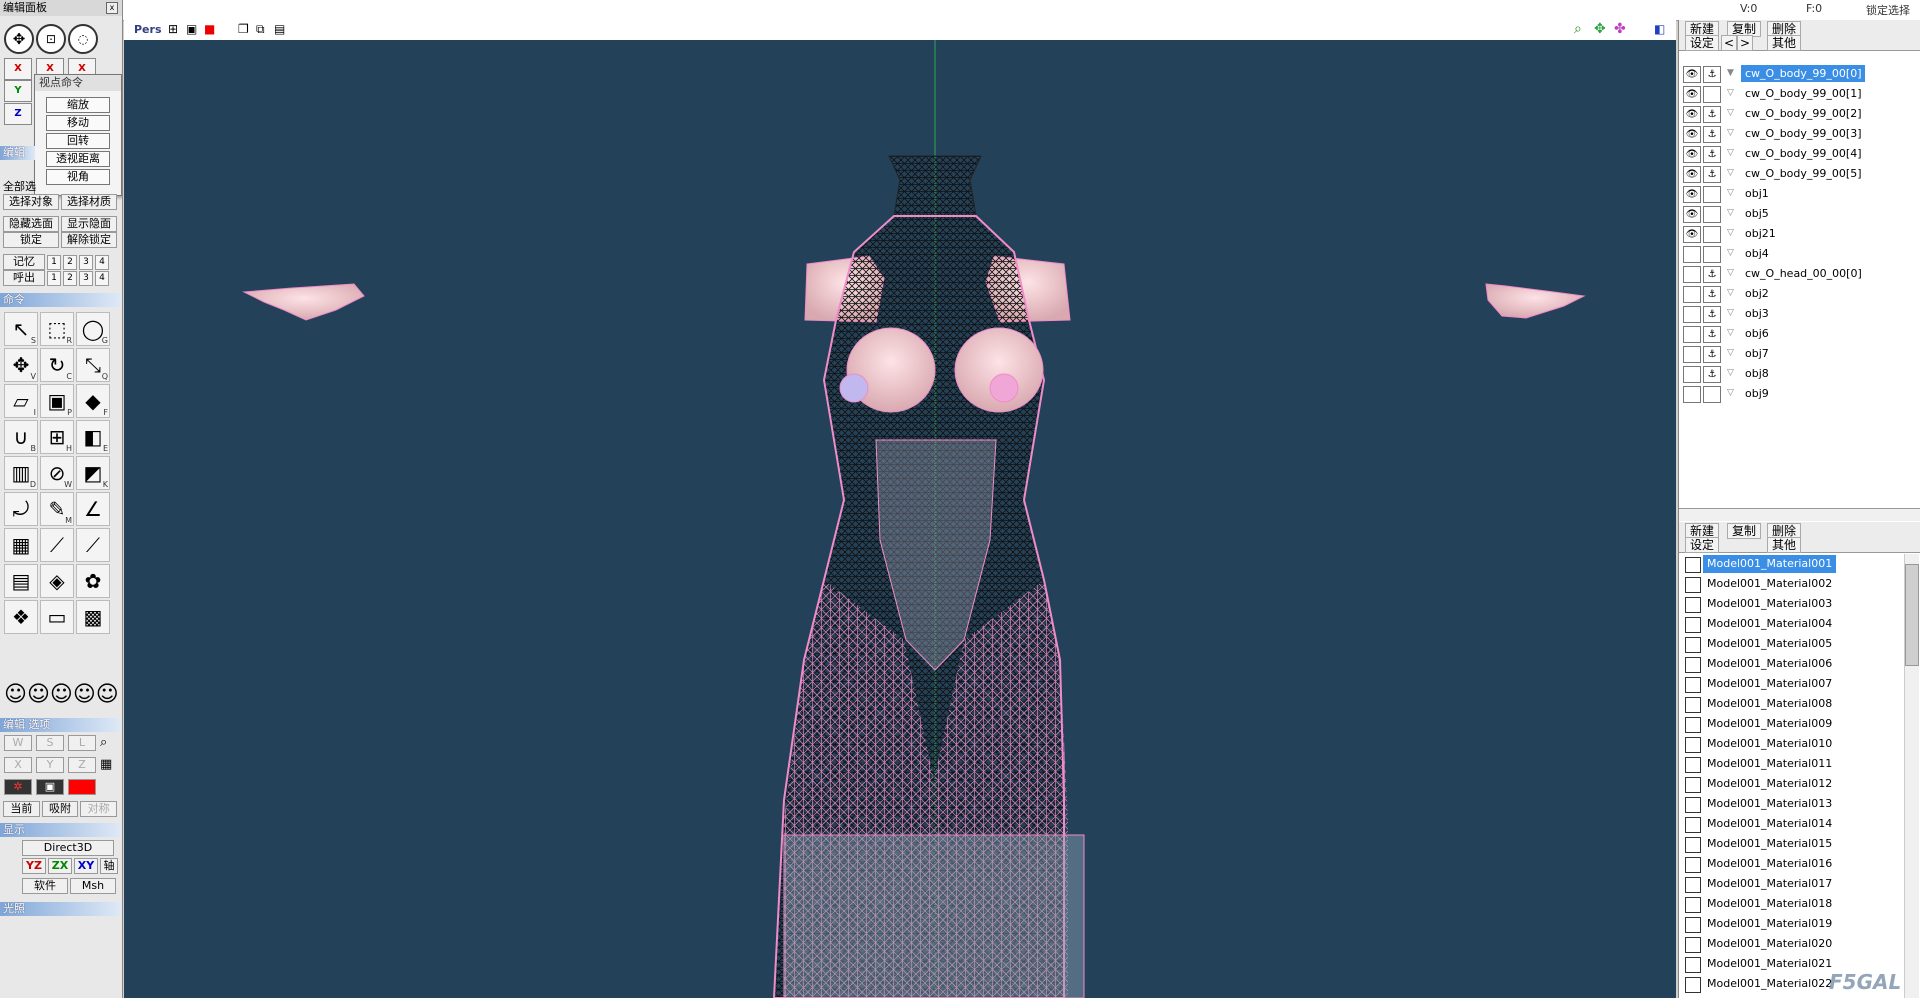 The image size is (1920, 998). Describe the element at coordinates (21, 809) in the screenshot. I see `current-button: 当前` at that location.